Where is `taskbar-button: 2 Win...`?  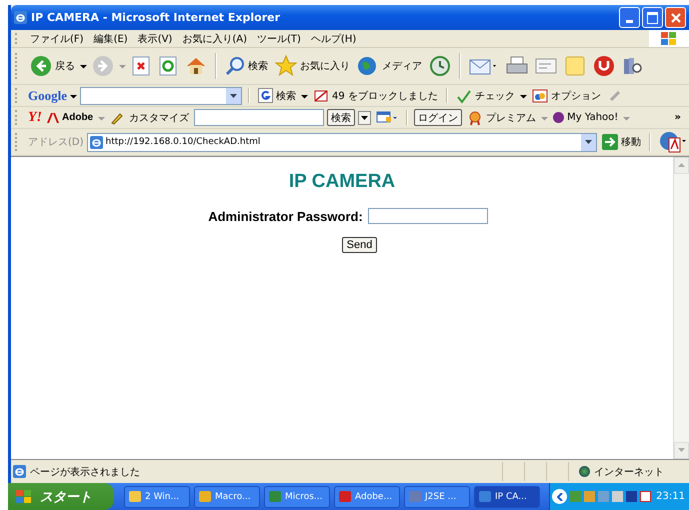 taskbar-button: 2 Win... is located at coordinates (157, 497).